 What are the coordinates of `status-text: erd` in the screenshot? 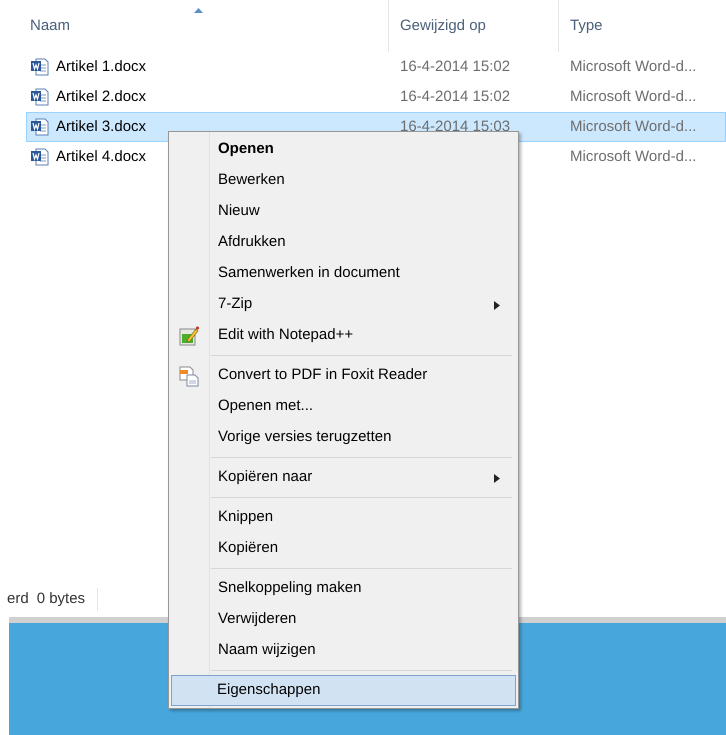 It's located at (18, 599).